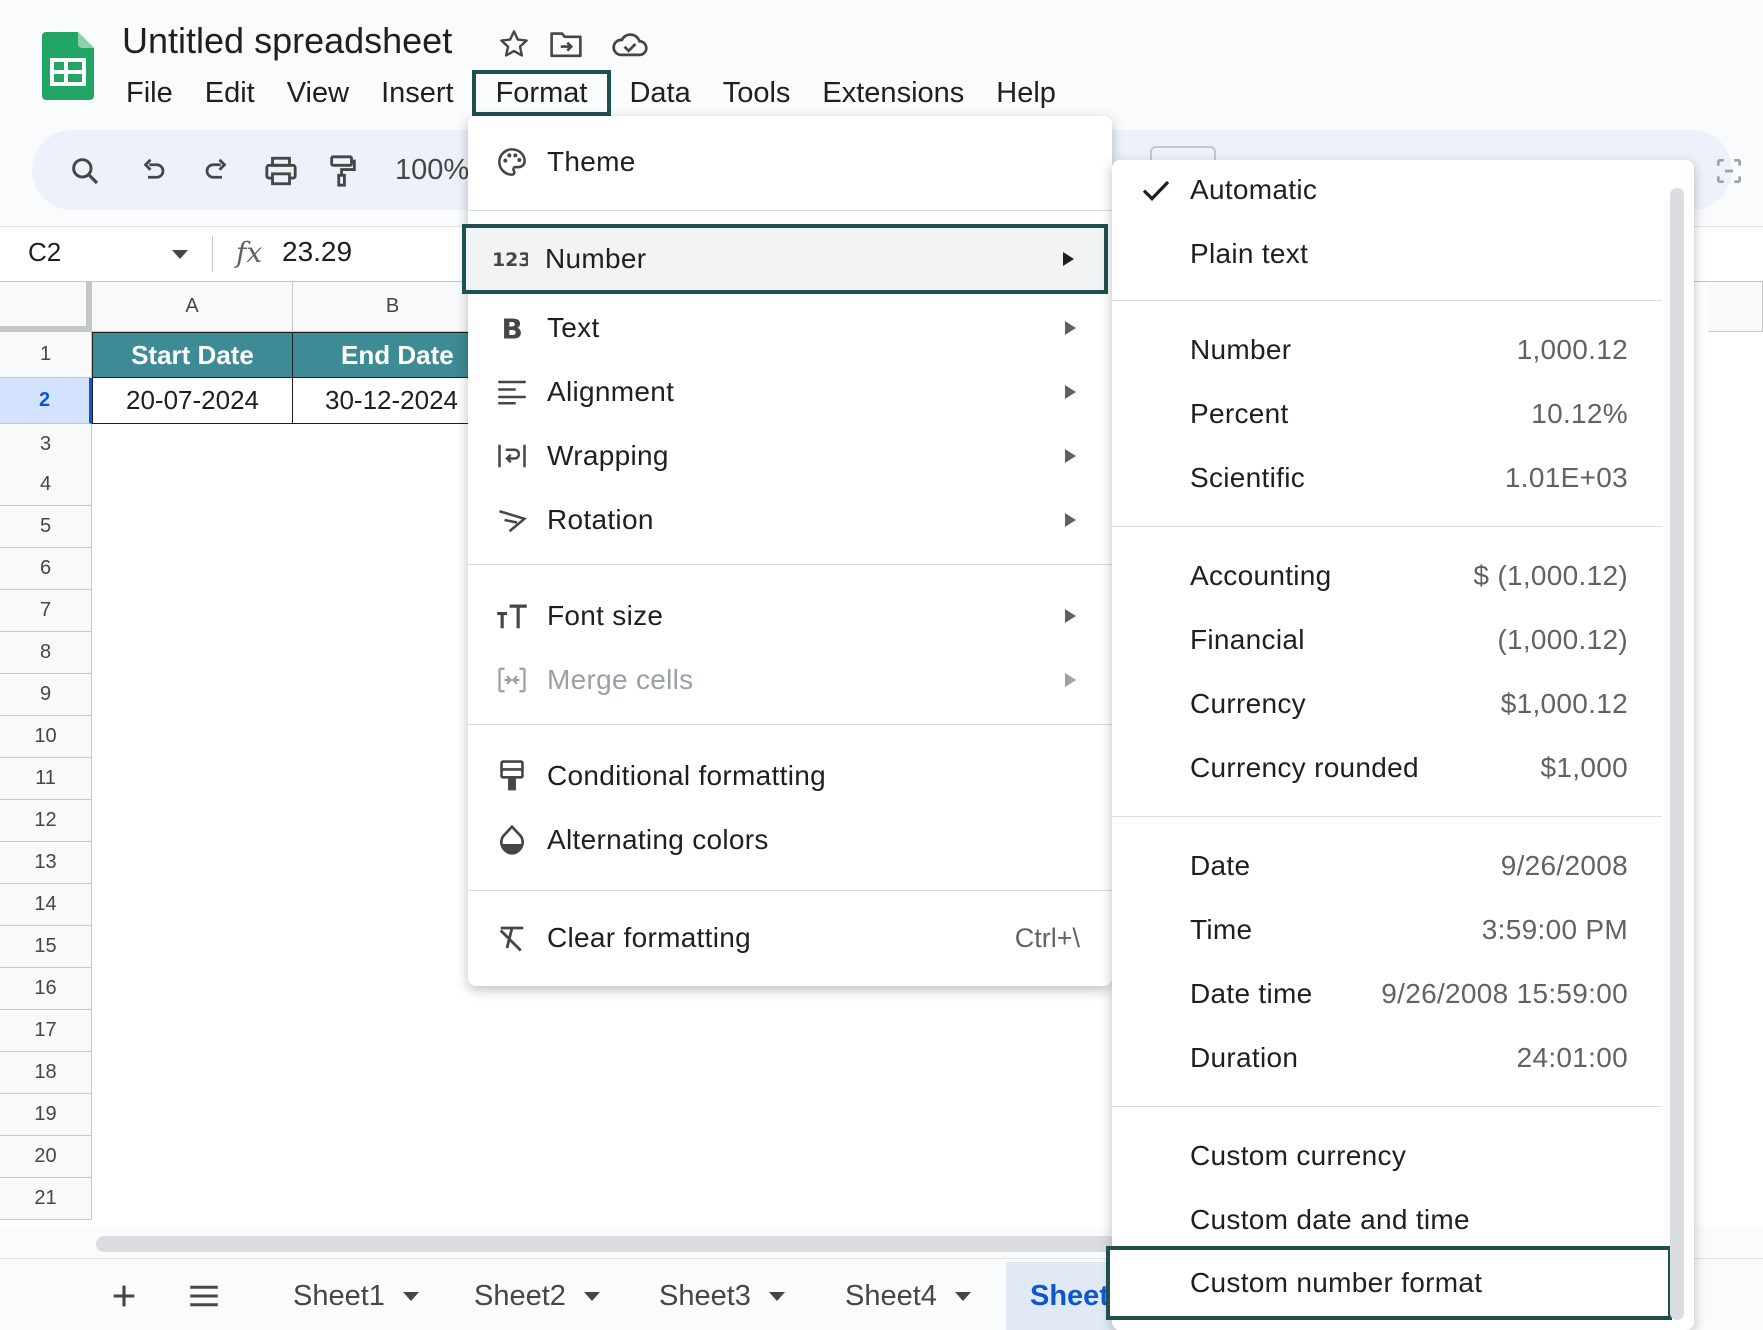  What do you see at coordinates (512, 392) in the screenshot?
I see `align-left-icon` at bounding box center [512, 392].